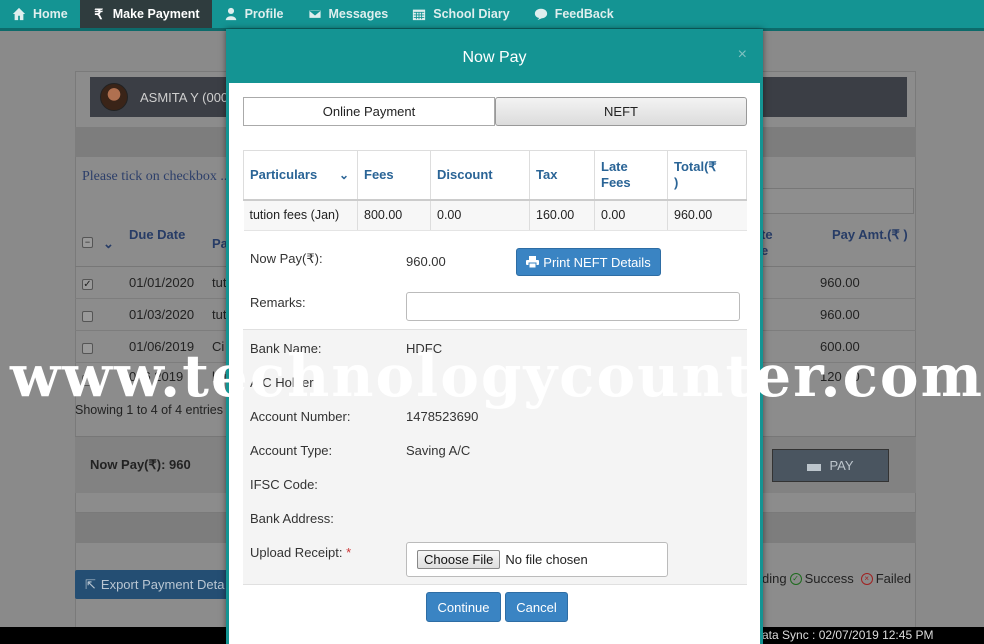 The image size is (984, 644). I want to click on pay-button: PAY, so click(830, 465).